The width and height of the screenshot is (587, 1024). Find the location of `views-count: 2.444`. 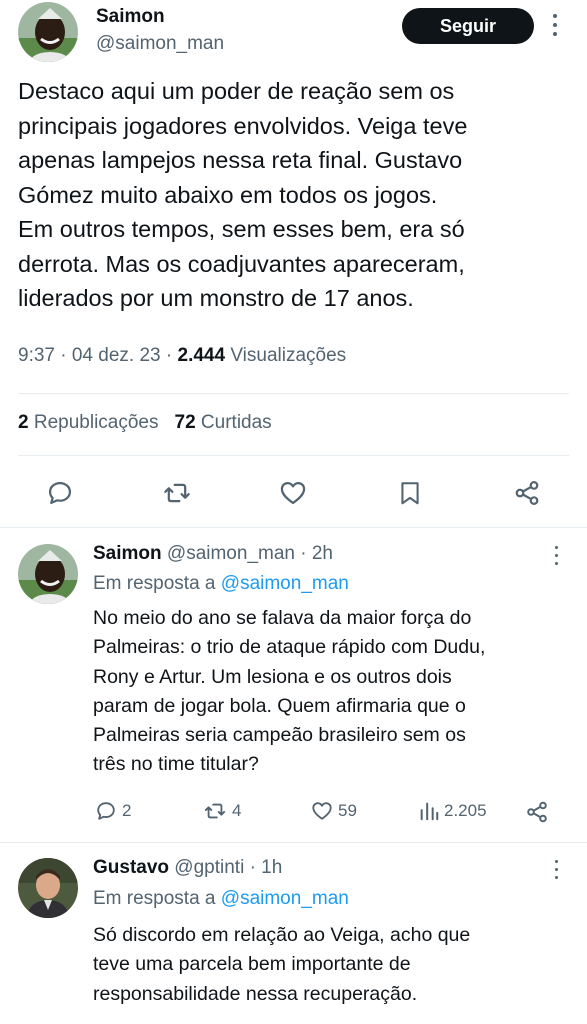

views-count: 2.444 is located at coordinates (201, 355).